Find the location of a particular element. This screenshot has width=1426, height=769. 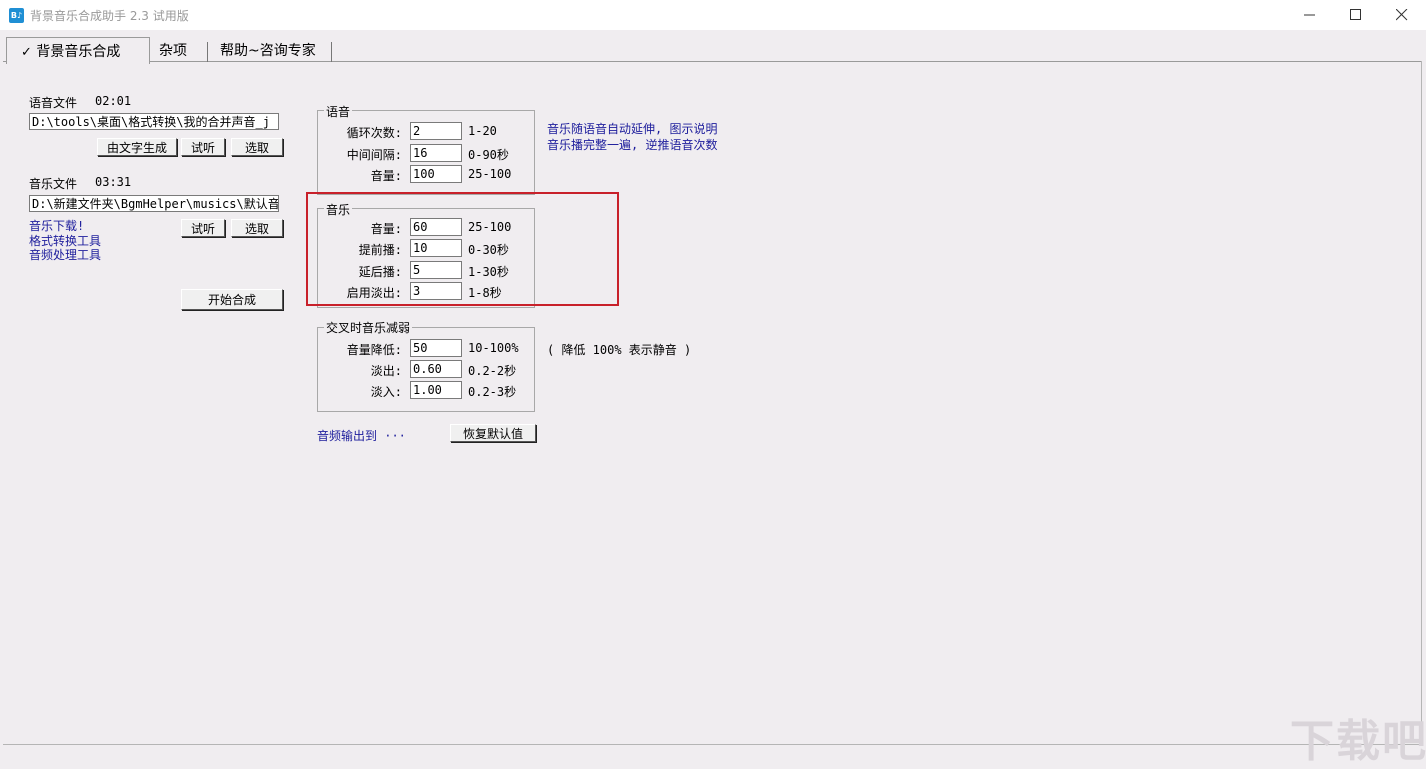

music-file-label: 音乐文件 is located at coordinates (53, 184).